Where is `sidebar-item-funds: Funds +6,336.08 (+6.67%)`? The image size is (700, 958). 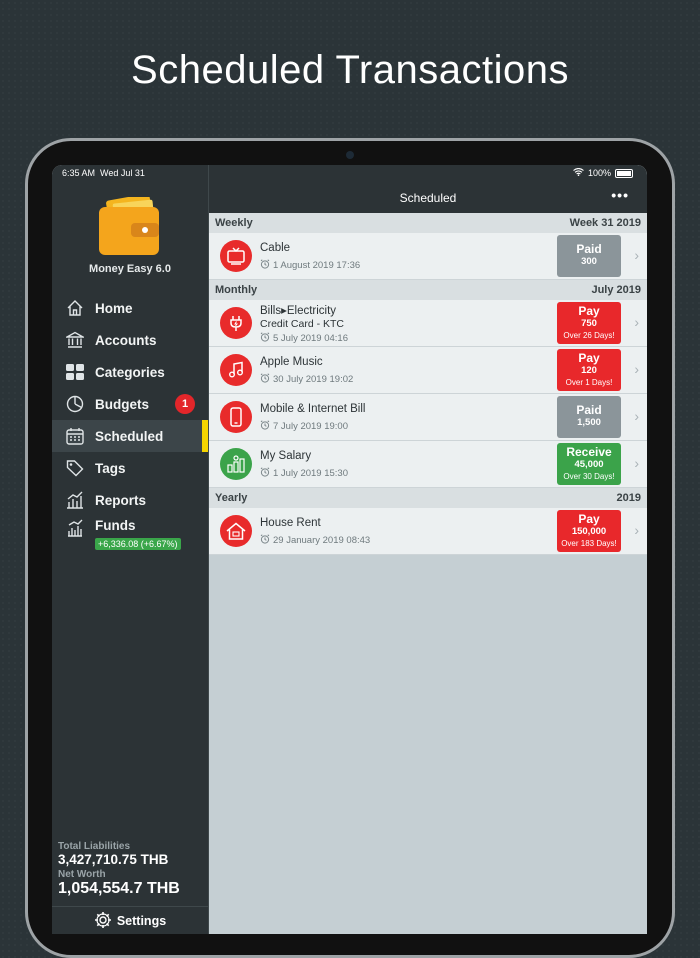
sidebar-item-funds: Funds +6,336.08 (+6.67%) is located at coordinates (130, 536).